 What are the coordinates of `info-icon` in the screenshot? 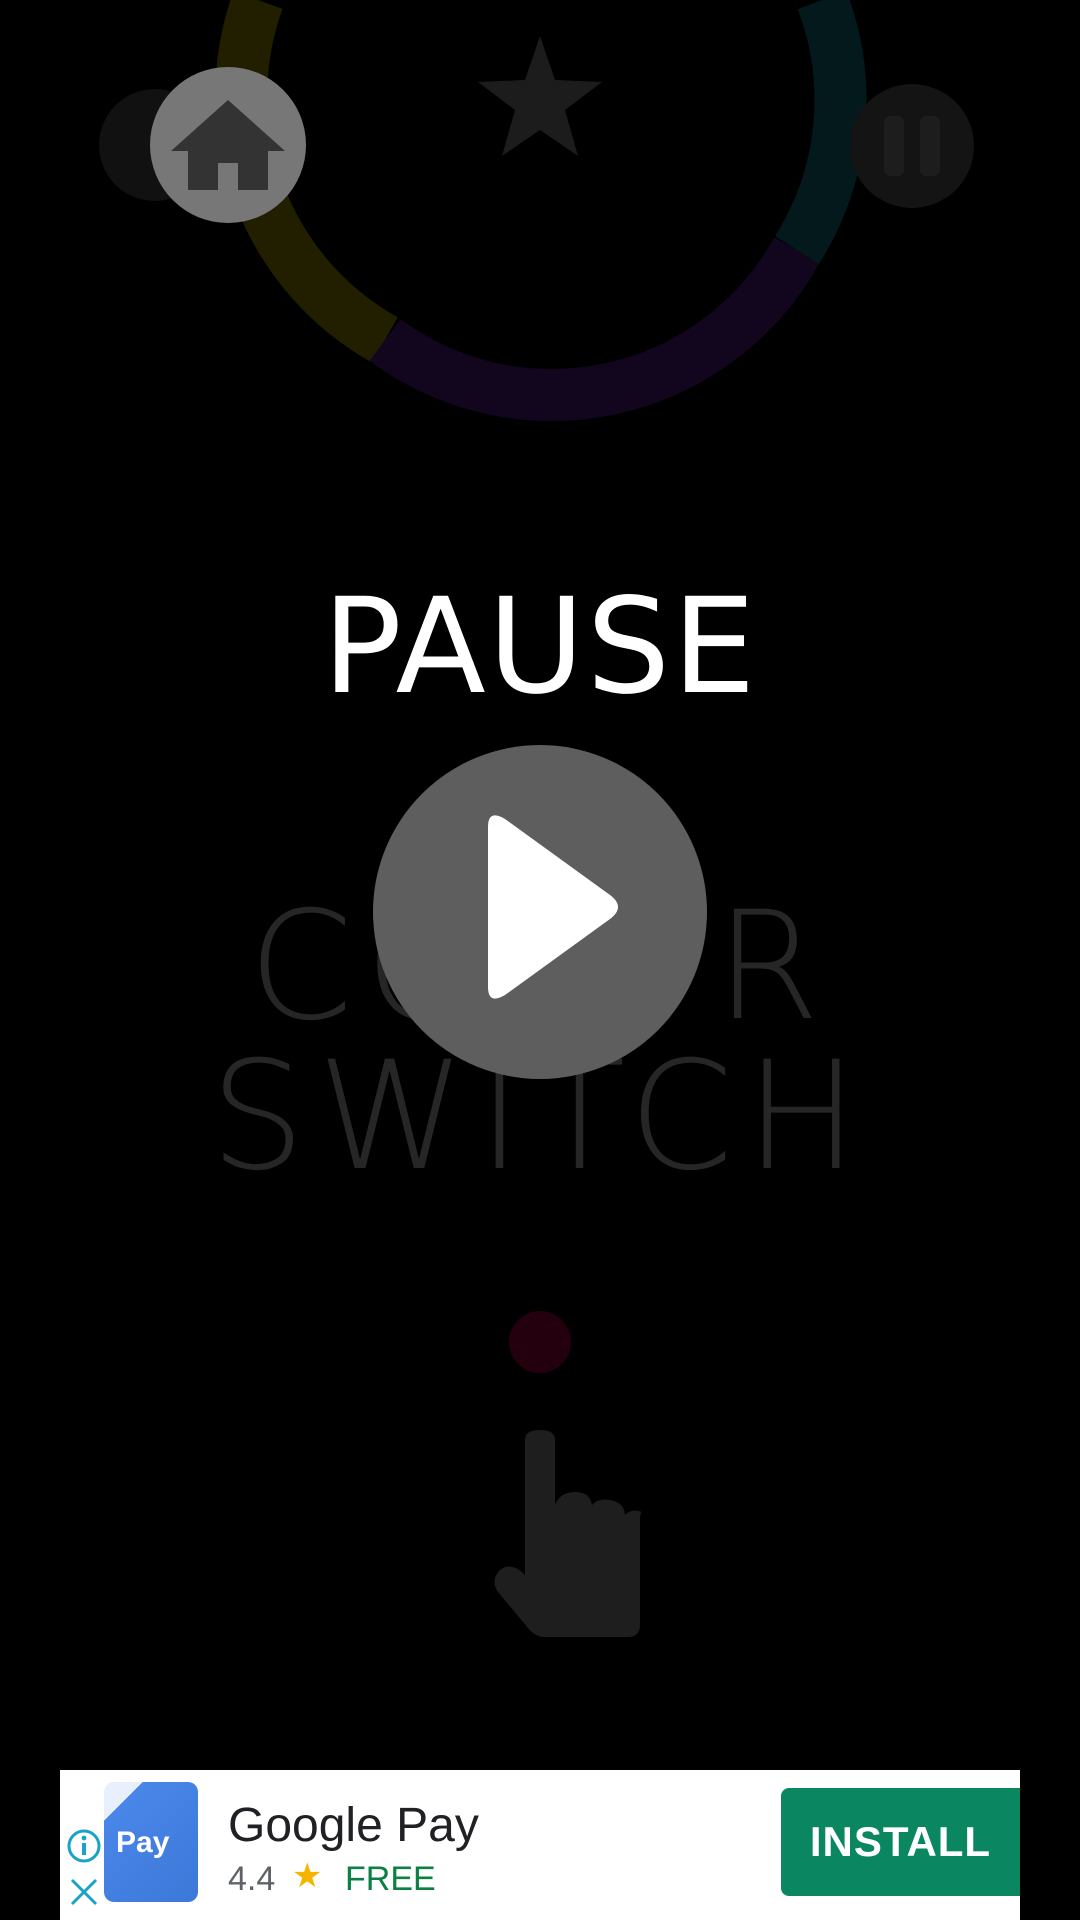 It's located at (84, 1846).